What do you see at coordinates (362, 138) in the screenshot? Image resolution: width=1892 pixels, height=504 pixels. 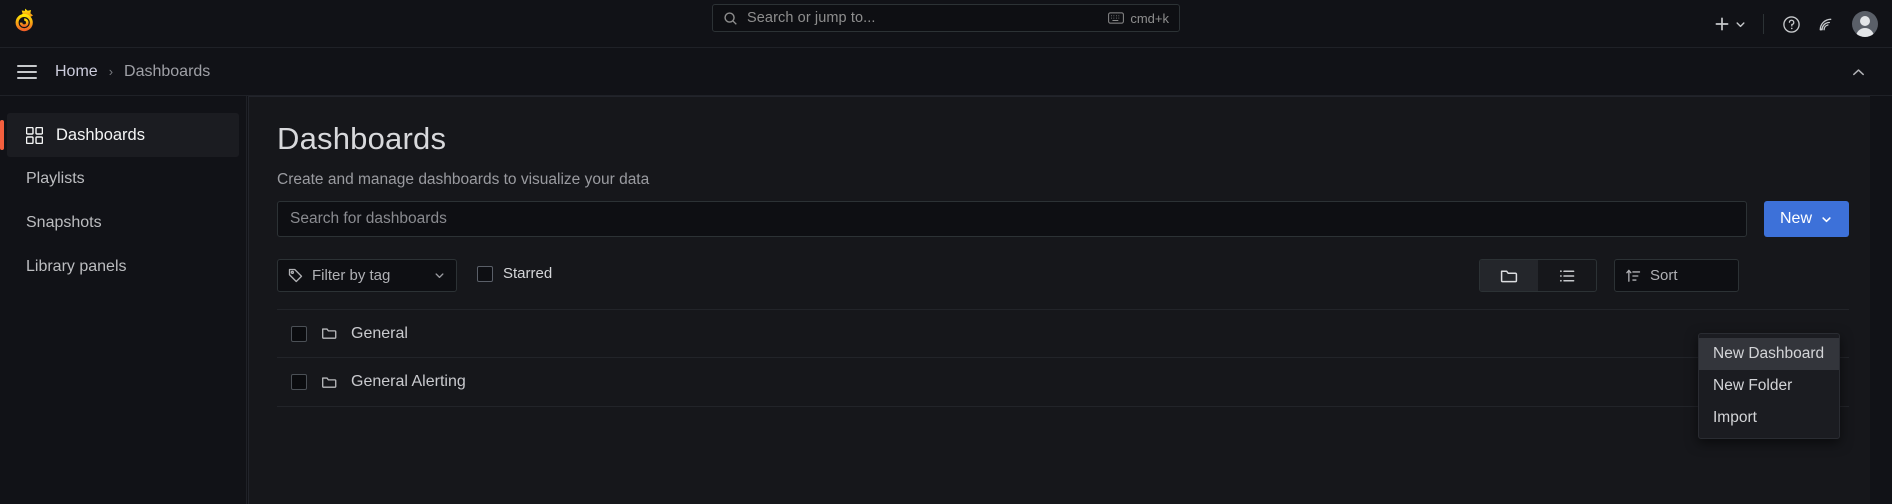 I see `page-title: Dashboards` at bounding box center [362, 138].